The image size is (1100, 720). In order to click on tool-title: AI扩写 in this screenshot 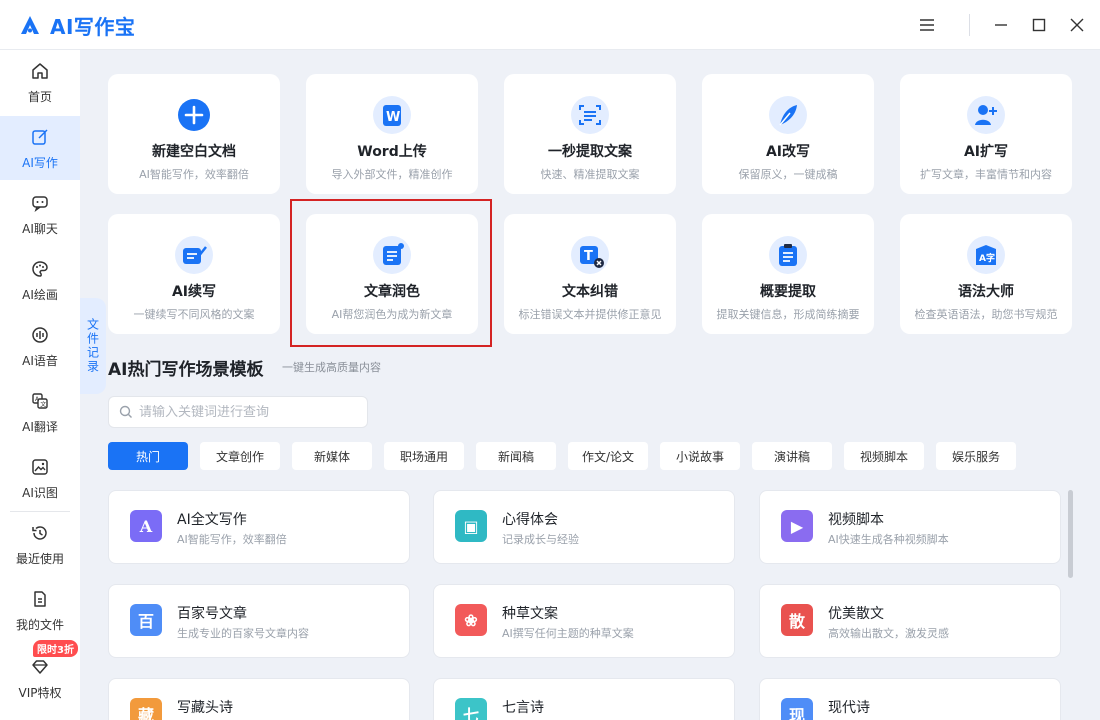, I will do `click(986, 152)`.